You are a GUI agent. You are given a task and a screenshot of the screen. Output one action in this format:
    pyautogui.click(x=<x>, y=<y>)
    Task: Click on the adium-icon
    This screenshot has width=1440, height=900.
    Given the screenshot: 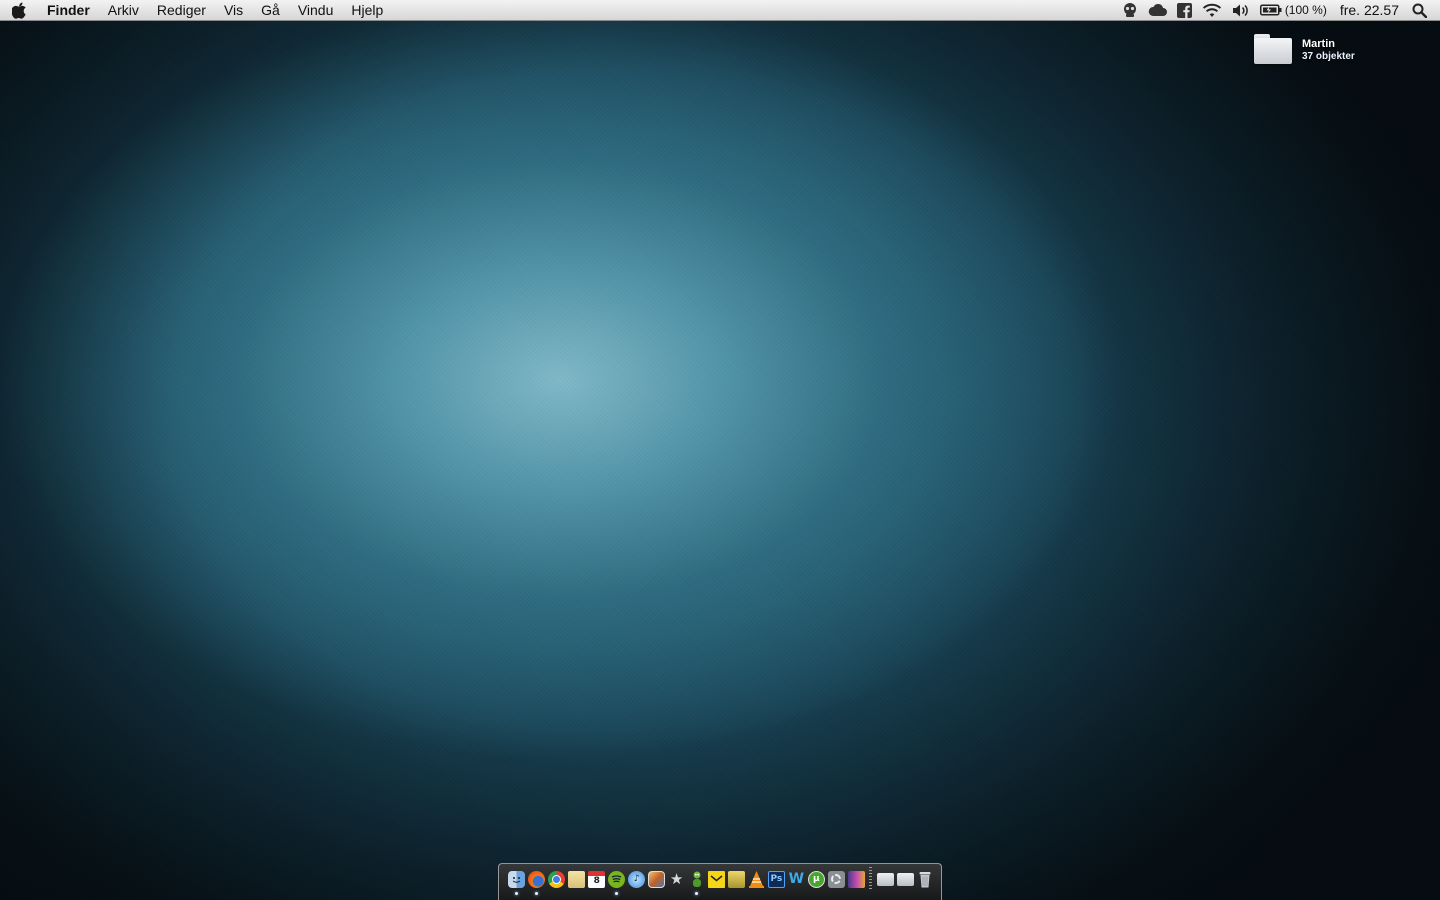 What is the action you would take?
    pyautogui.click(x=696, y=879)
    